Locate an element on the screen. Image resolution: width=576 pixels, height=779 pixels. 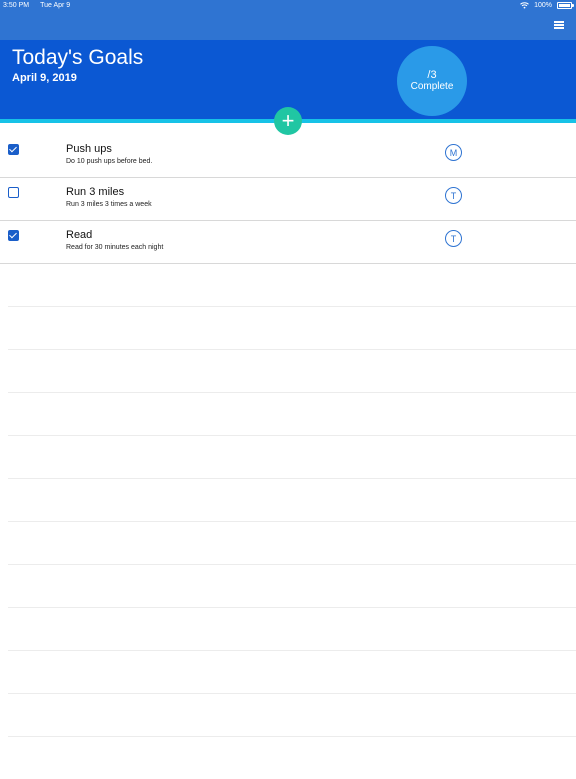
page-date: April 9, 2019 is located at coordinates (44, 78).